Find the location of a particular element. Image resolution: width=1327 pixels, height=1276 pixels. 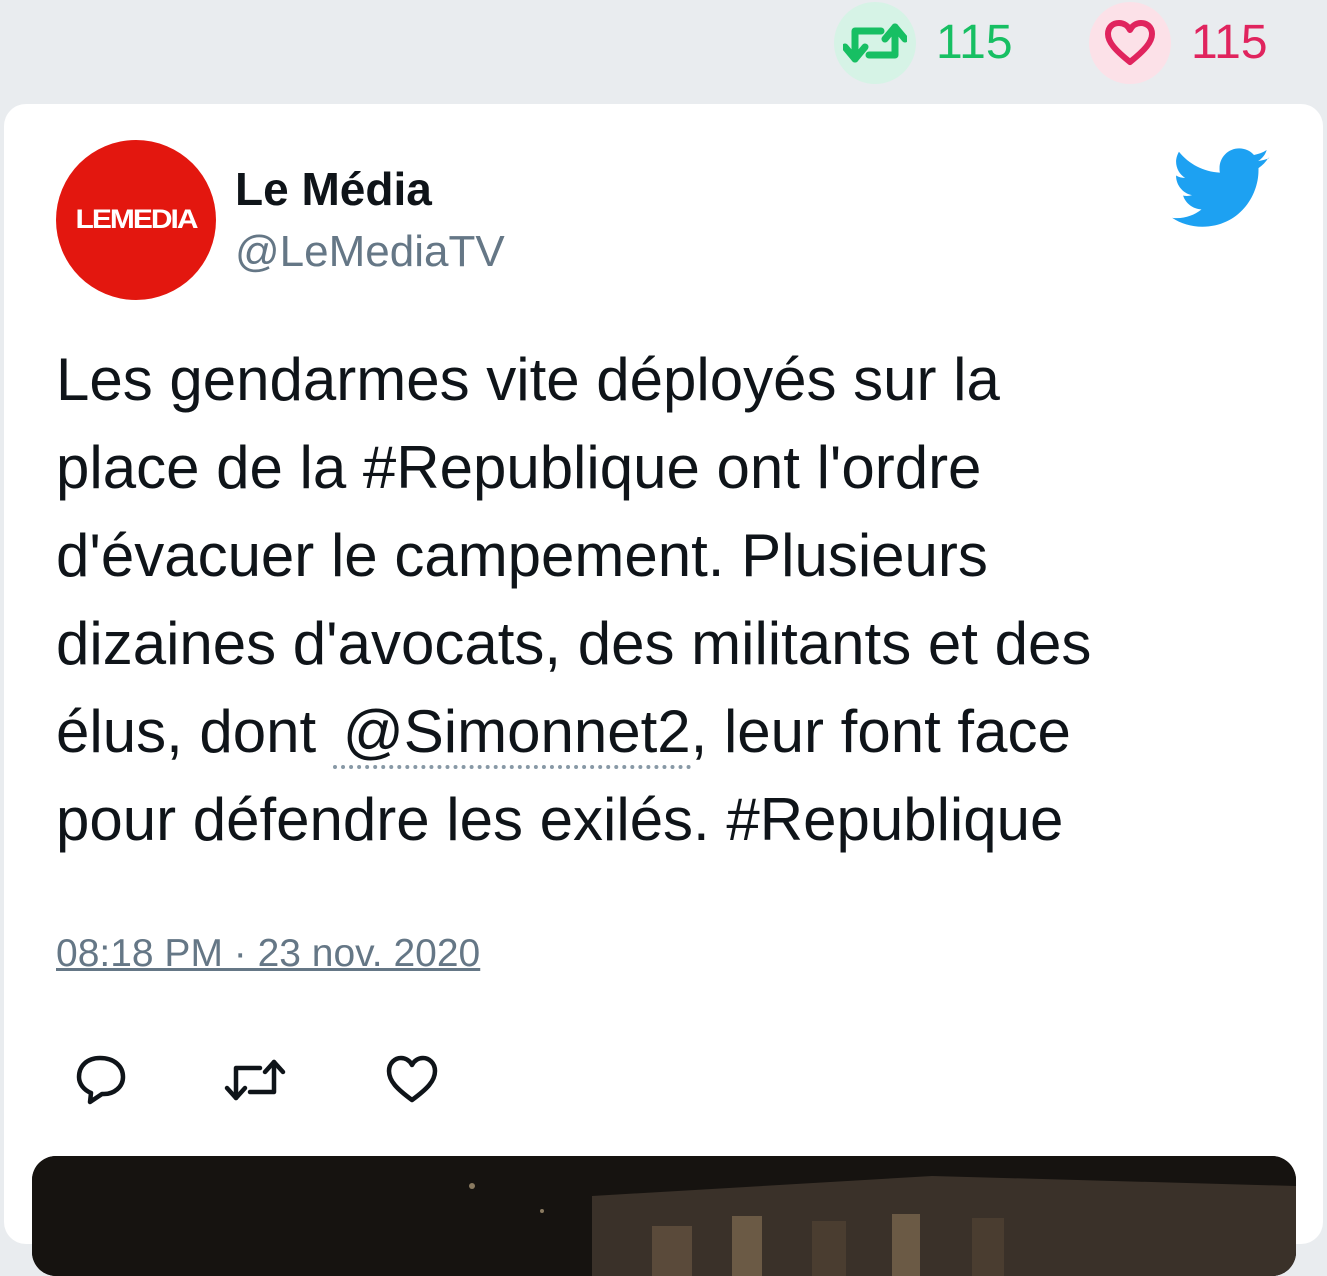

retweet-stat: 115 is located at coordinates (923, 43).